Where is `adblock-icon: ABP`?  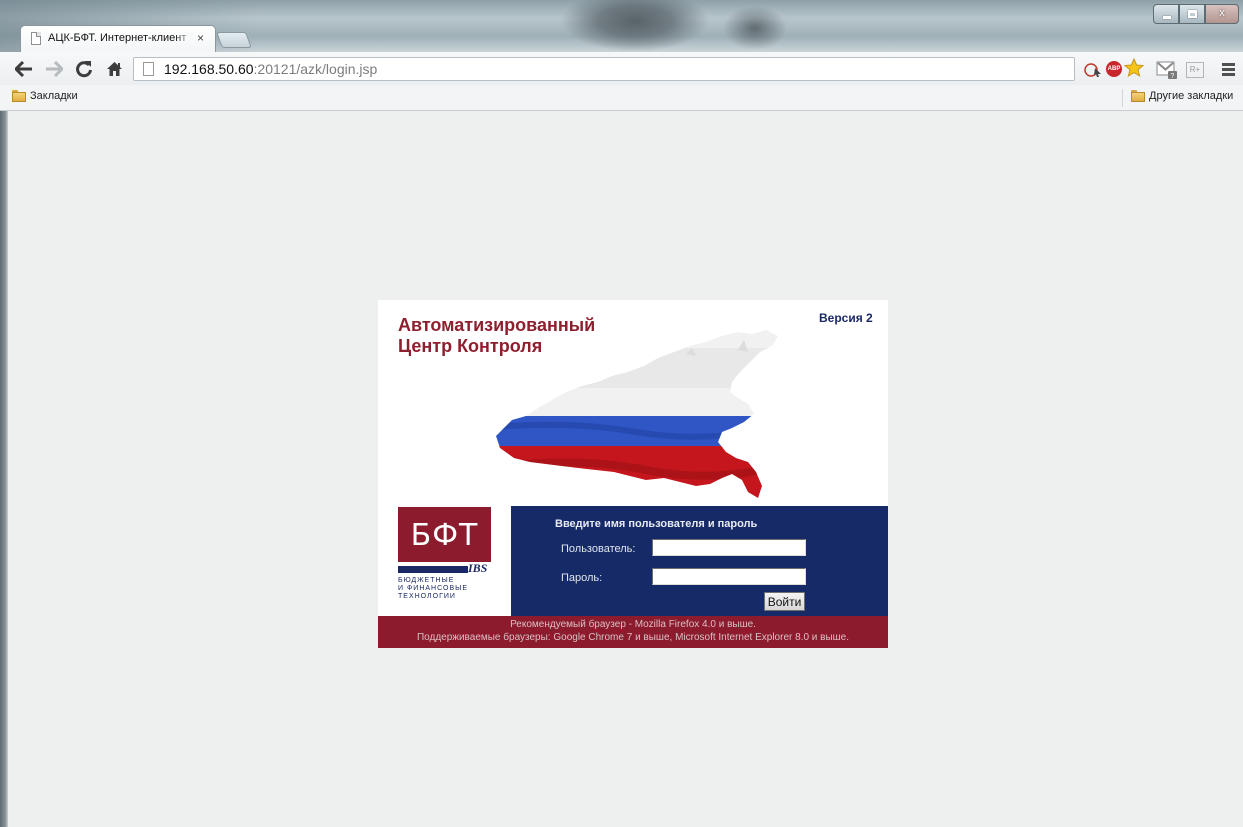
adblock-icon: ABP is located at coordinates (1114, 69).